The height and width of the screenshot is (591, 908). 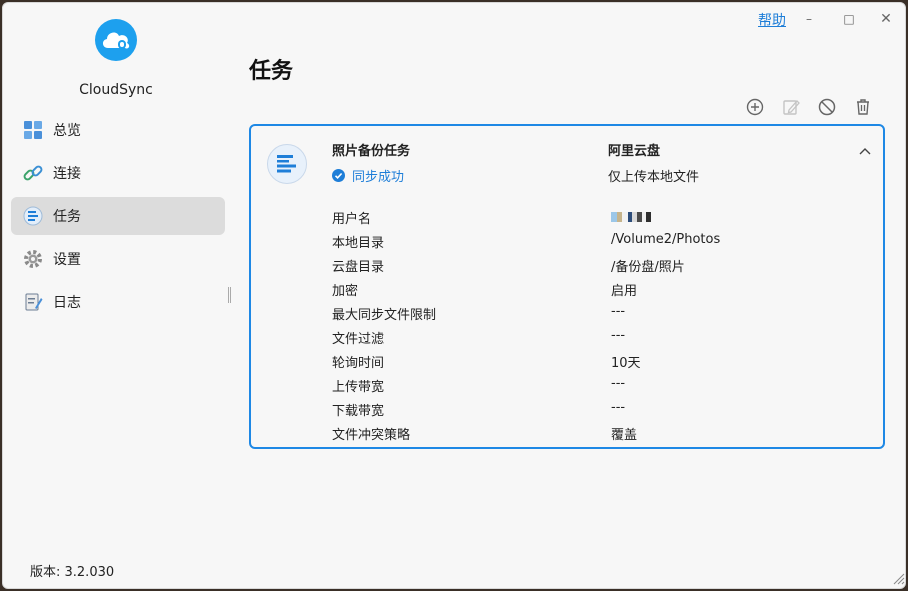 I want to click on detail-label: 用户名, so click(x=352, y=219).